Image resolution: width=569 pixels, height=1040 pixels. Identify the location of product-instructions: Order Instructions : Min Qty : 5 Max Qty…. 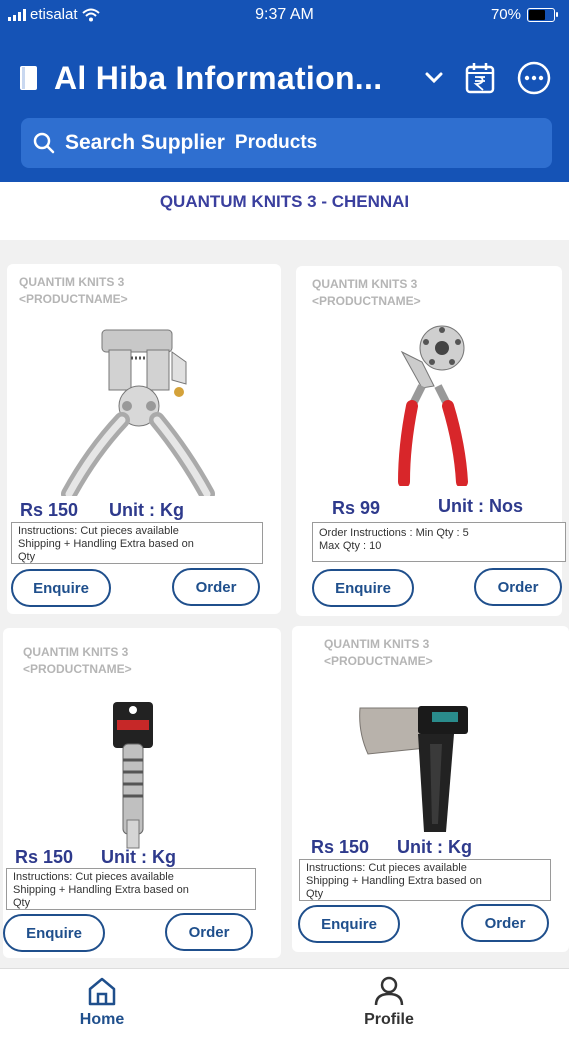
(439, 542).